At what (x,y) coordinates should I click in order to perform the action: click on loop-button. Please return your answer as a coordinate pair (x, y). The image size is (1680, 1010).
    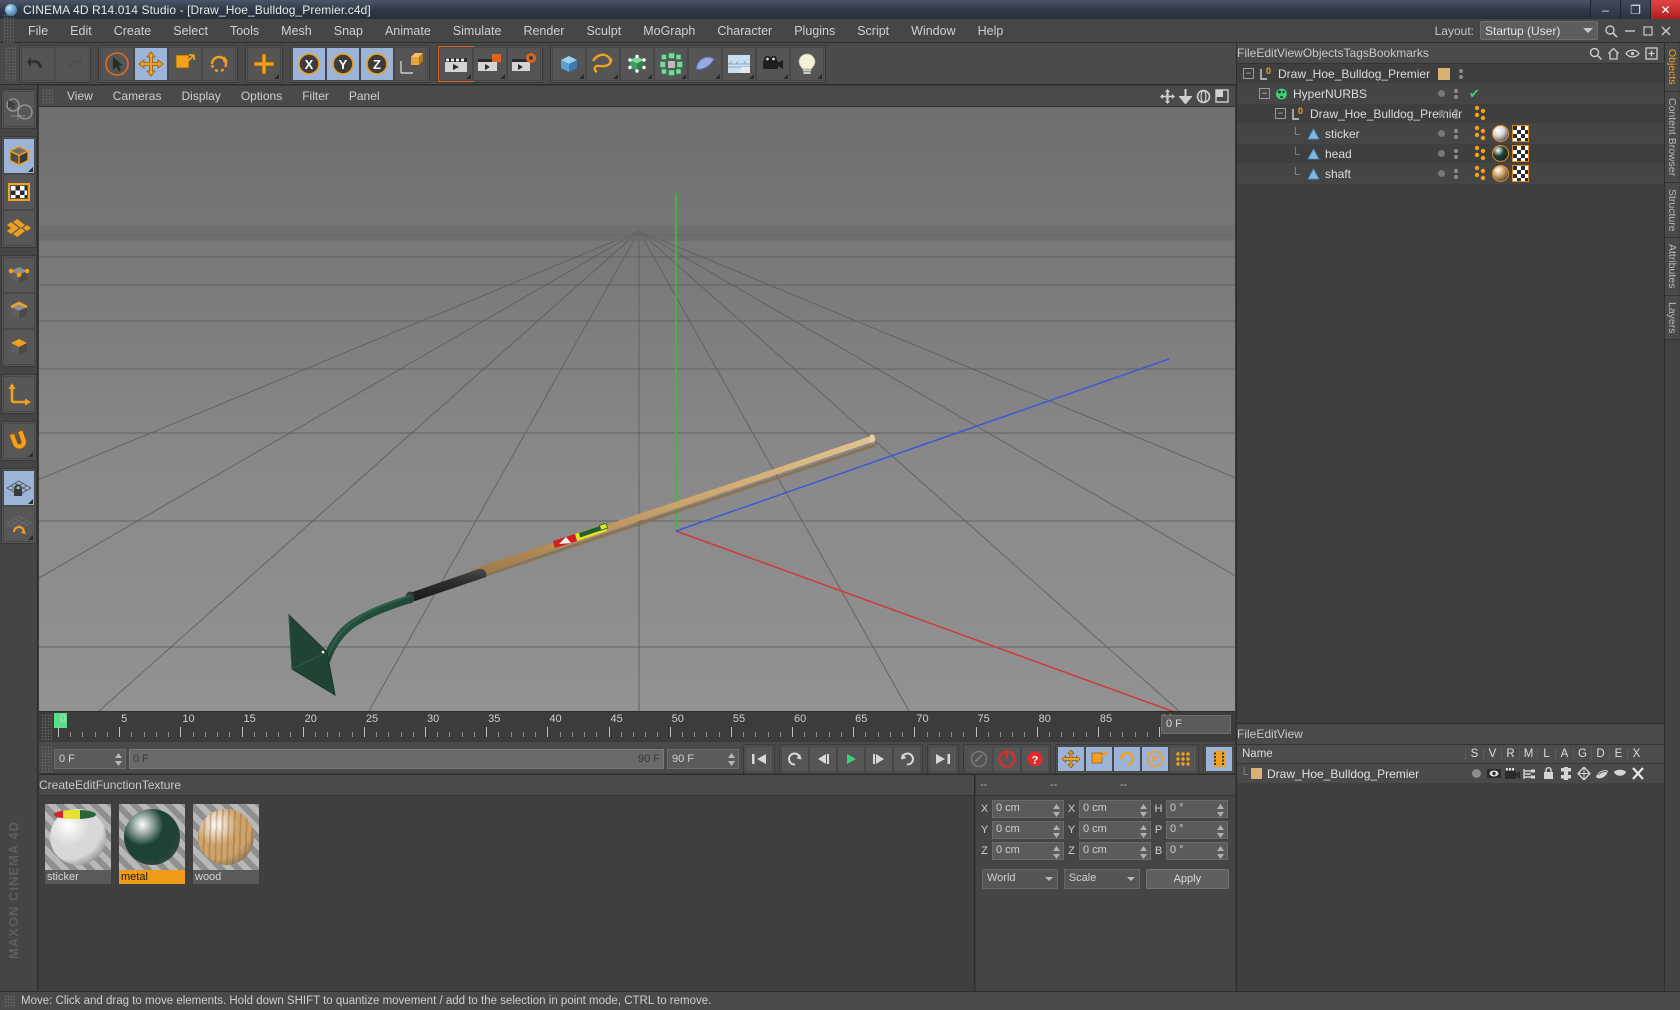
    Looking at the image, I should click on (907, 758).